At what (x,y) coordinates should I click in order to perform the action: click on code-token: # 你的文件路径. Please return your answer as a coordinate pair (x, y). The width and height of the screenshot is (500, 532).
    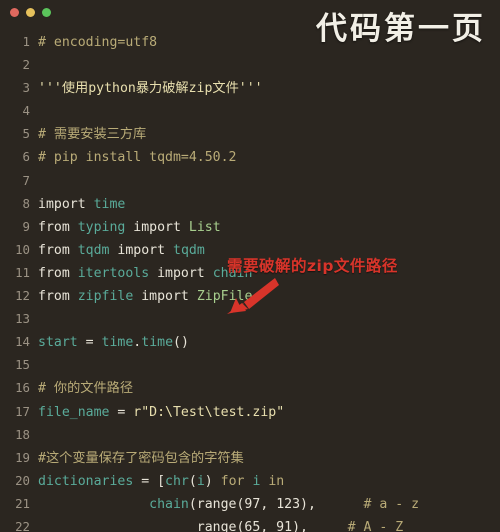
    Looking at the image, I should click on (86, 389).